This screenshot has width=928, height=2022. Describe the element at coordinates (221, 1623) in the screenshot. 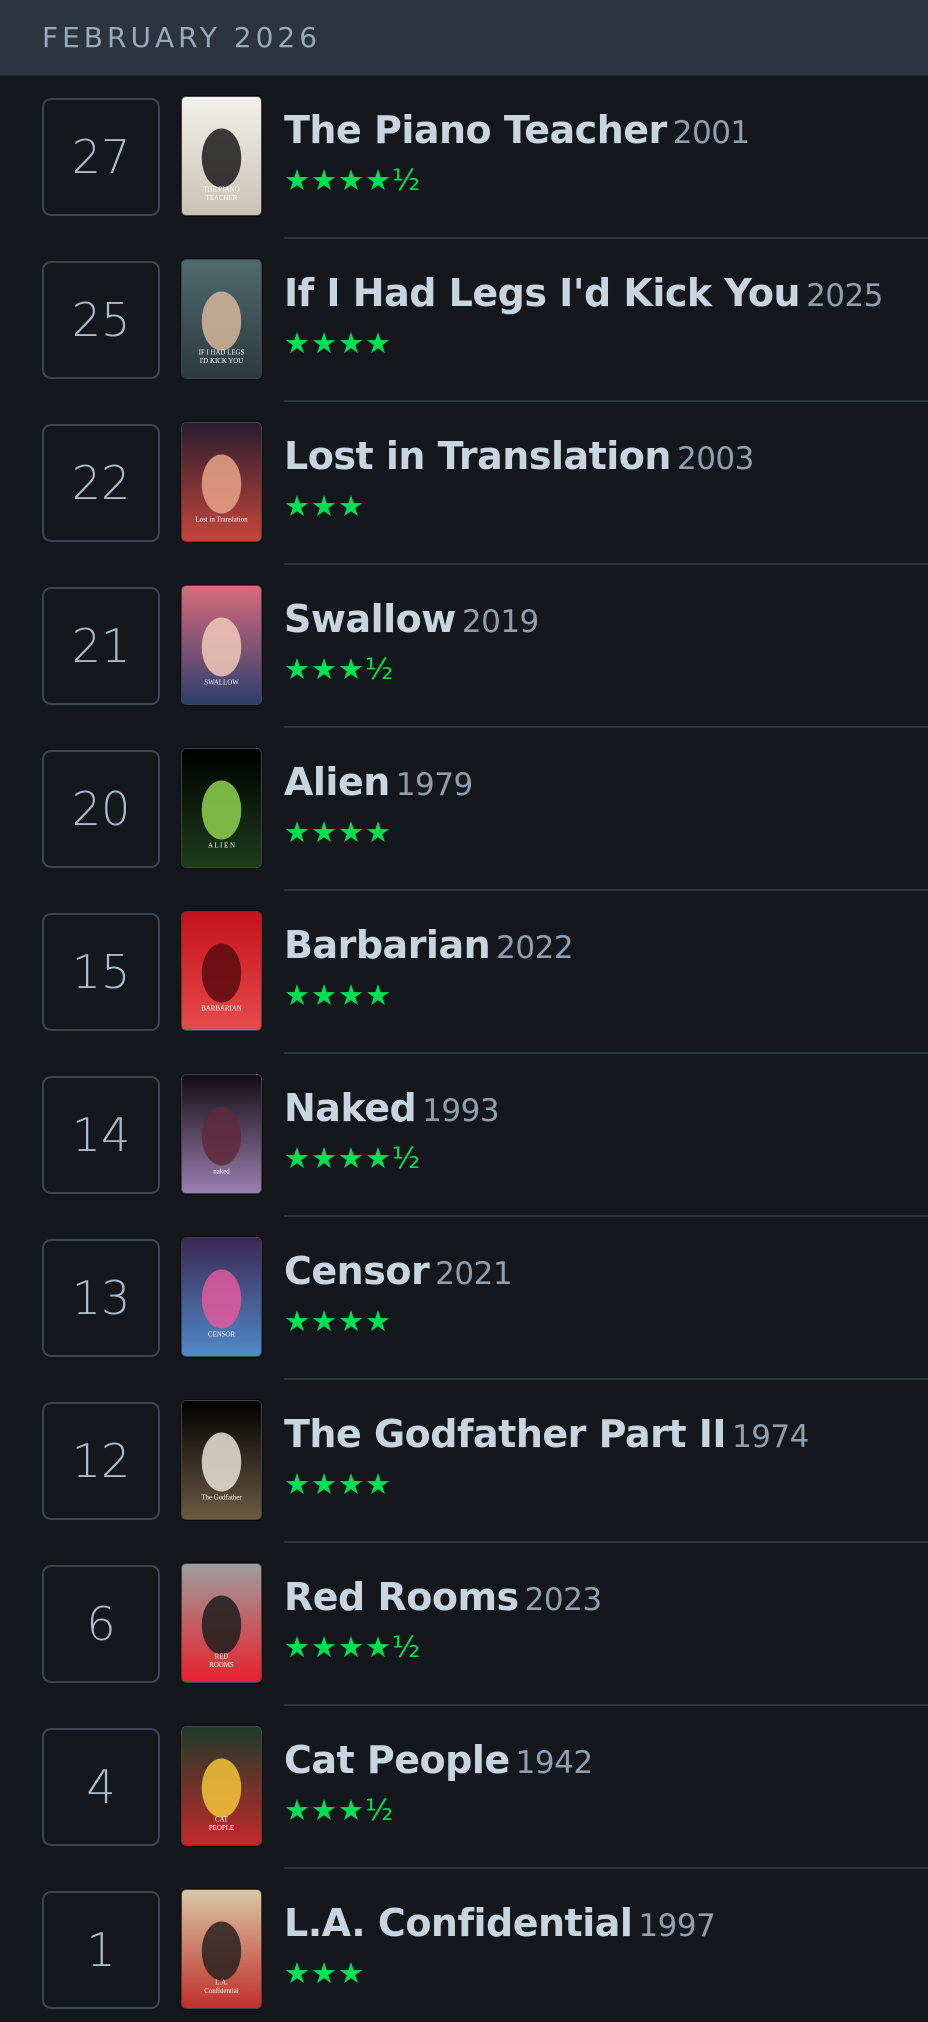

I see `film-poster: RED ROOMS` at that location.